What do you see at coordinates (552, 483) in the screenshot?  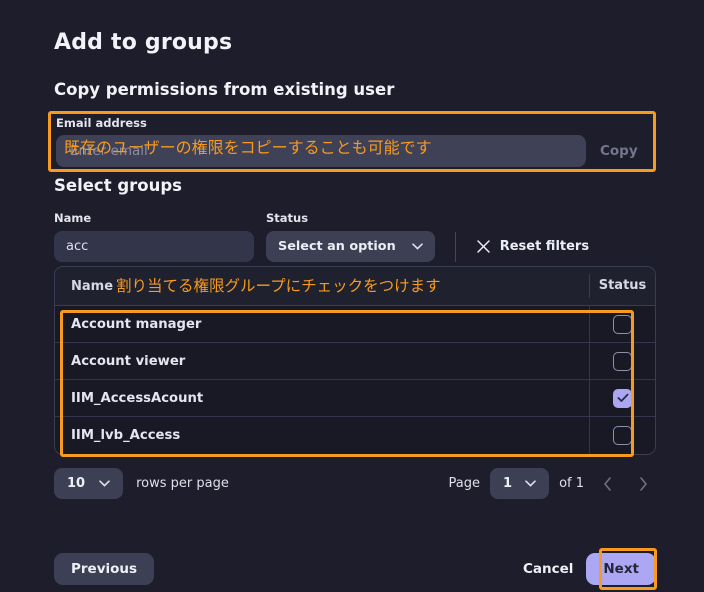 I see `pager: Page 1 of 1` at bounding box center [552, 483].